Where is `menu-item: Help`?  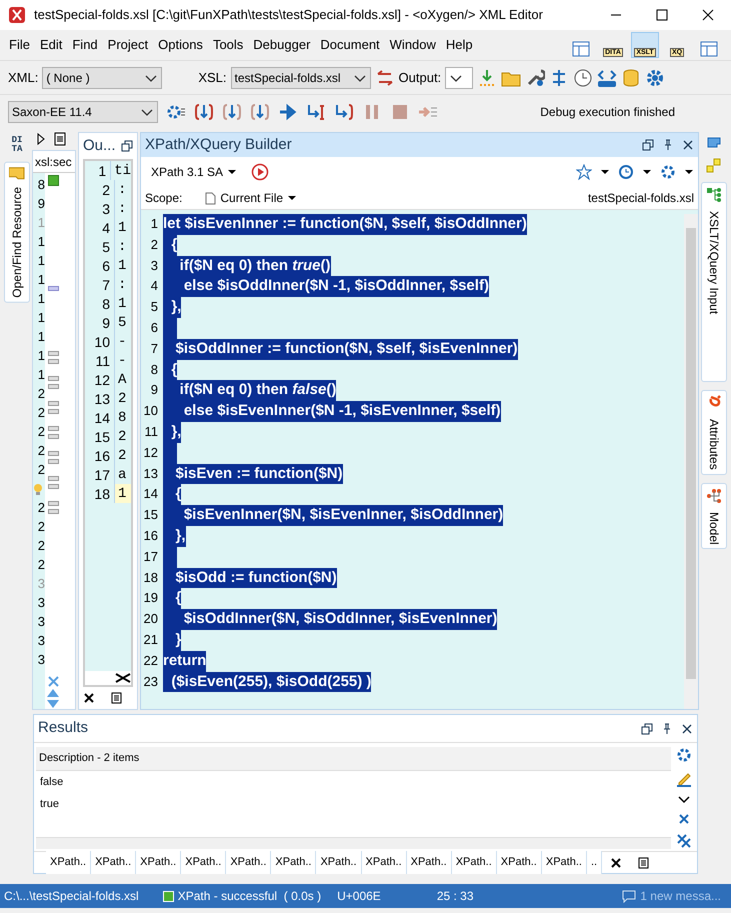 menu-item: Help is located at coordinates (459, 45).